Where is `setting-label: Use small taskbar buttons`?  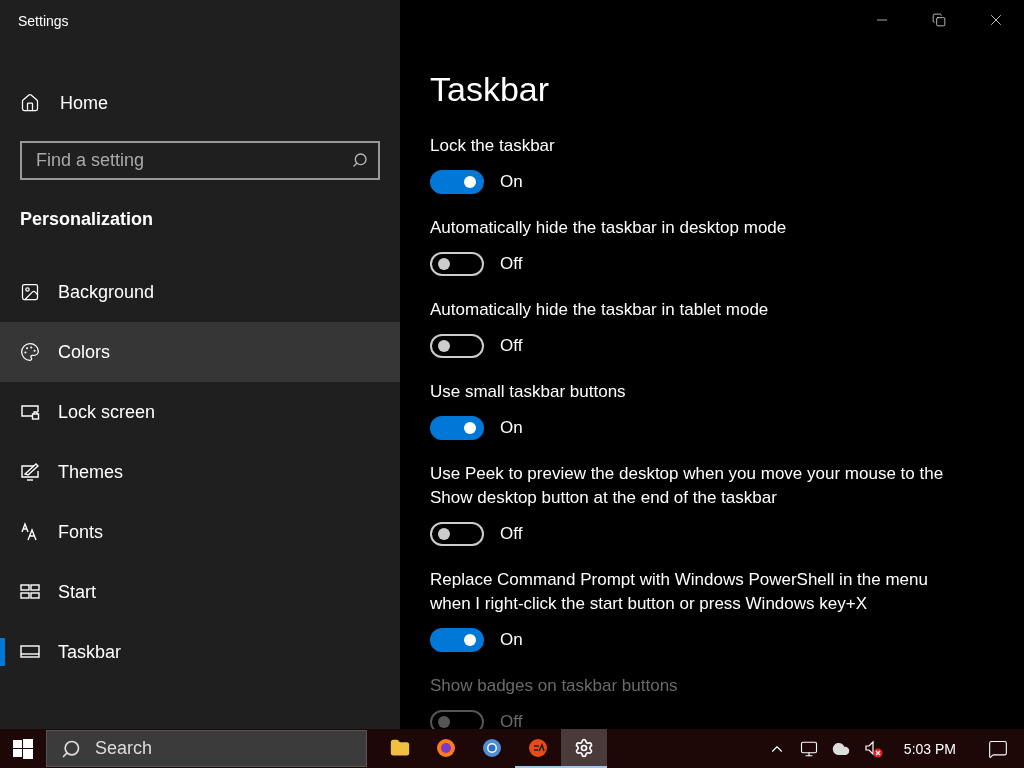
setting-label: Use small taskbar buttons is located at coordinates (528, 392).